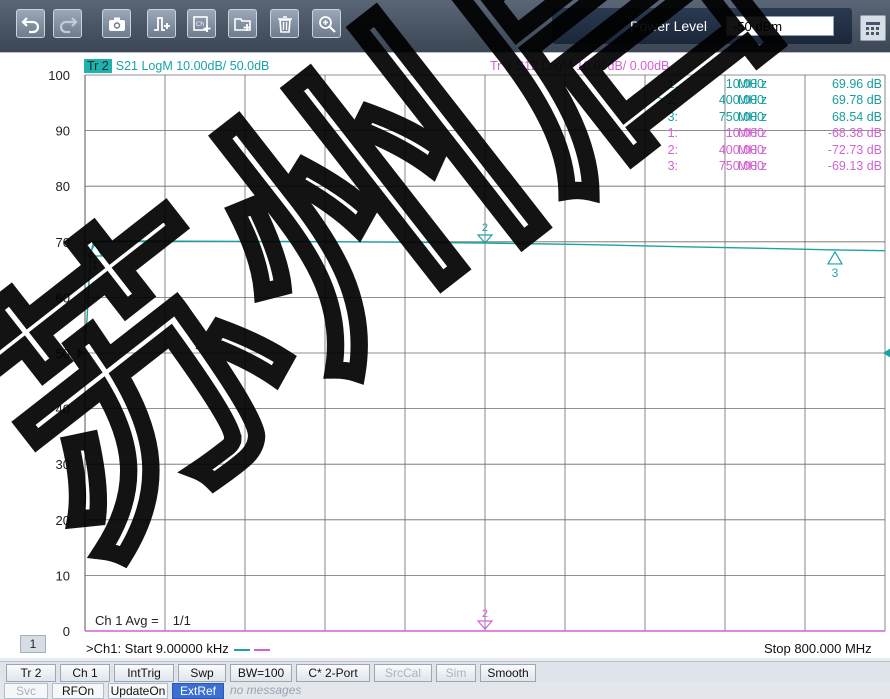 The height and width of the screenshot is (699, 890). What do you see at coordinates (81, 353) in the screenshot?
I see `reference-arrow-left` at bounding box center [81, 353].